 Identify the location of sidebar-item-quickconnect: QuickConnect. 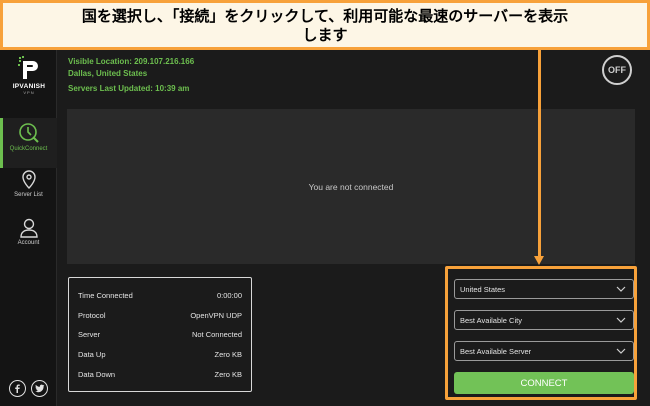
(28, 143).